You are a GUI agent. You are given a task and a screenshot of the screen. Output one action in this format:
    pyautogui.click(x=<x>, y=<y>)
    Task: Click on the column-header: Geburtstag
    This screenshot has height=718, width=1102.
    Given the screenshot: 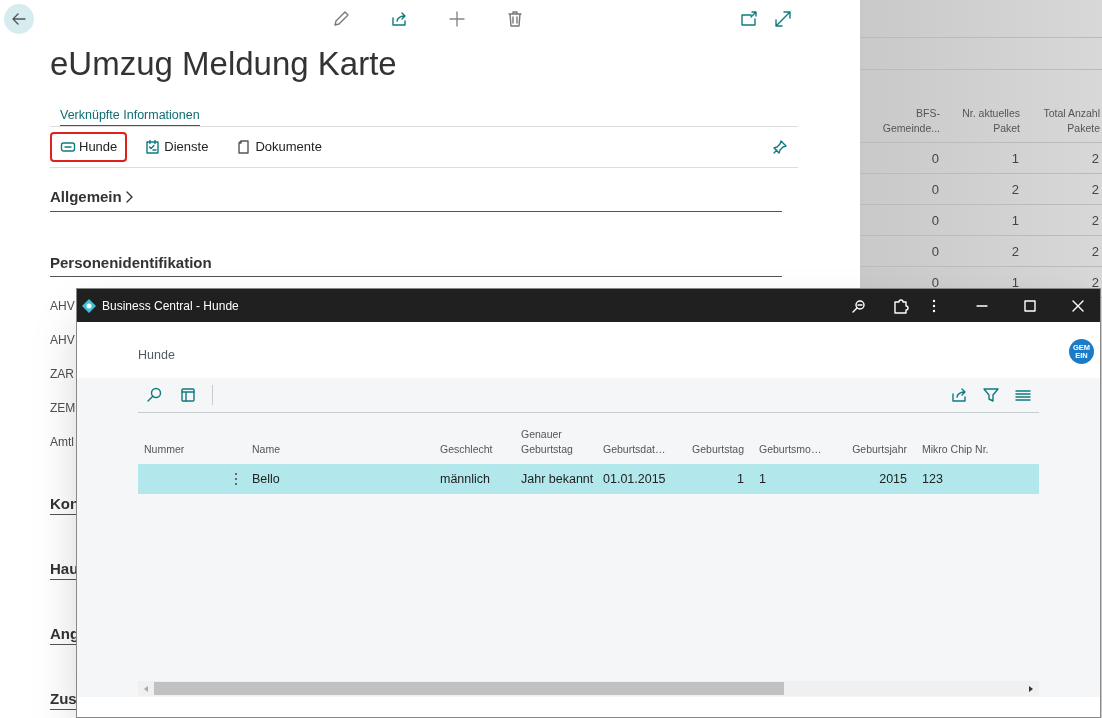 What is the action you would take?
    pyautogui.click(x=718, y=449)
    